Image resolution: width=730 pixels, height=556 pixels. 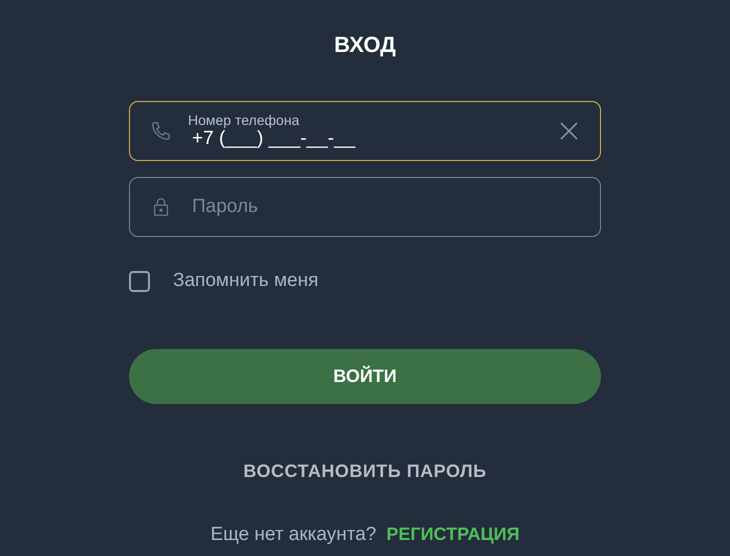 What do you see at coordinates (569, 131) in the screenshot?
I see `clear-icon` at bounding box center [569, 131].